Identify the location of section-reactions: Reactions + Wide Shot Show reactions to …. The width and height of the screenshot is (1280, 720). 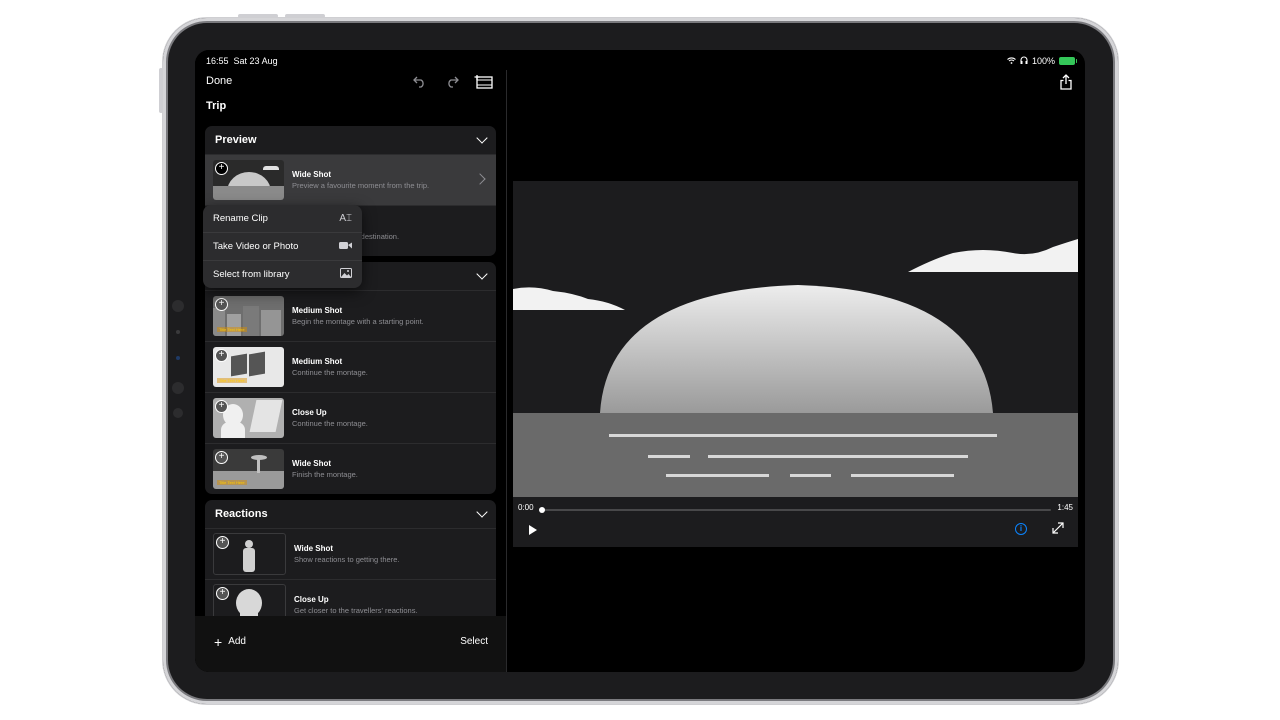
(350, 563).